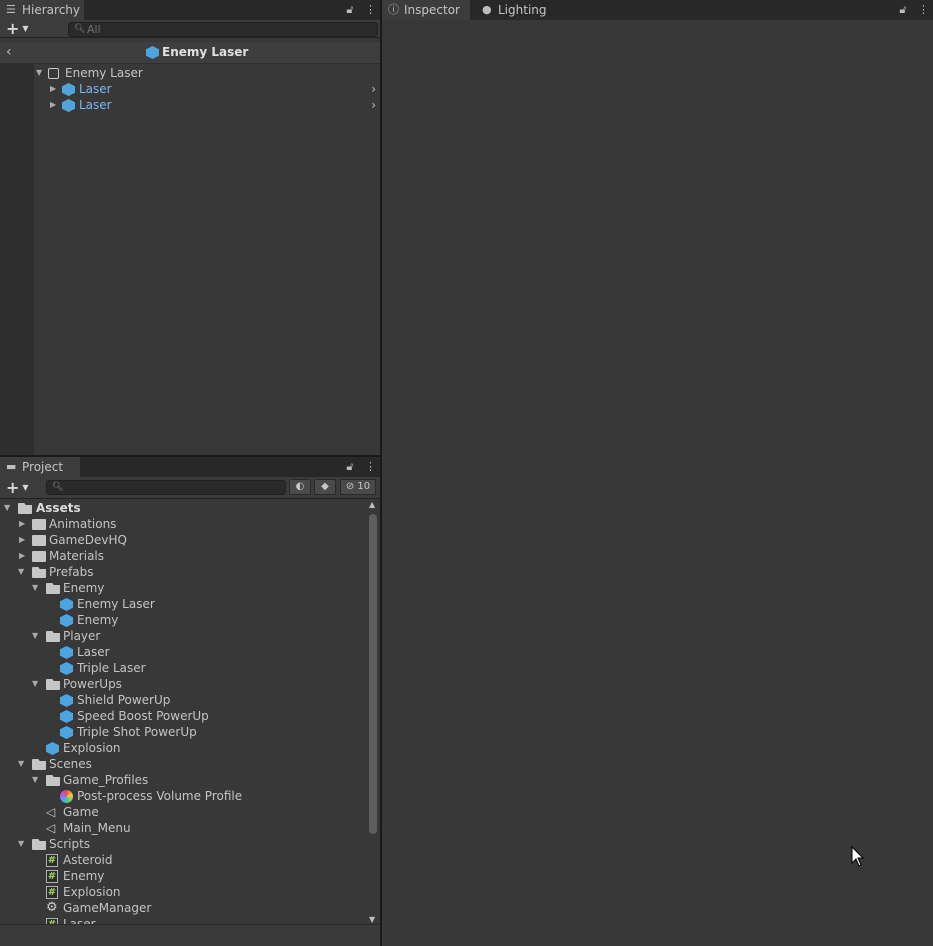  What do you see at coordinates (516, 10) in the screenshot?
I see `tab-lighting: ● Lighting` at bounding box center [516, 10].